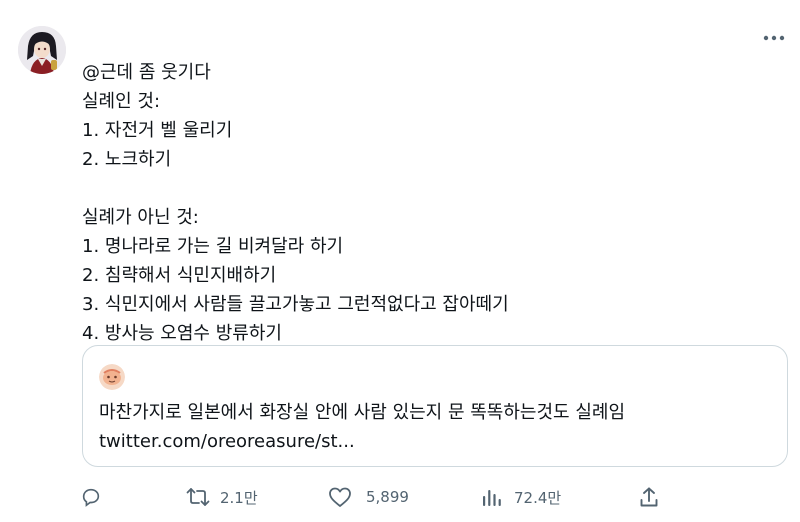 This screenshot has width=800, height=522. What do you see at coordinates (121, 101) in the screenshot?
I see `tweet-line: 실례인 것:` at bounding box center [121, 101].